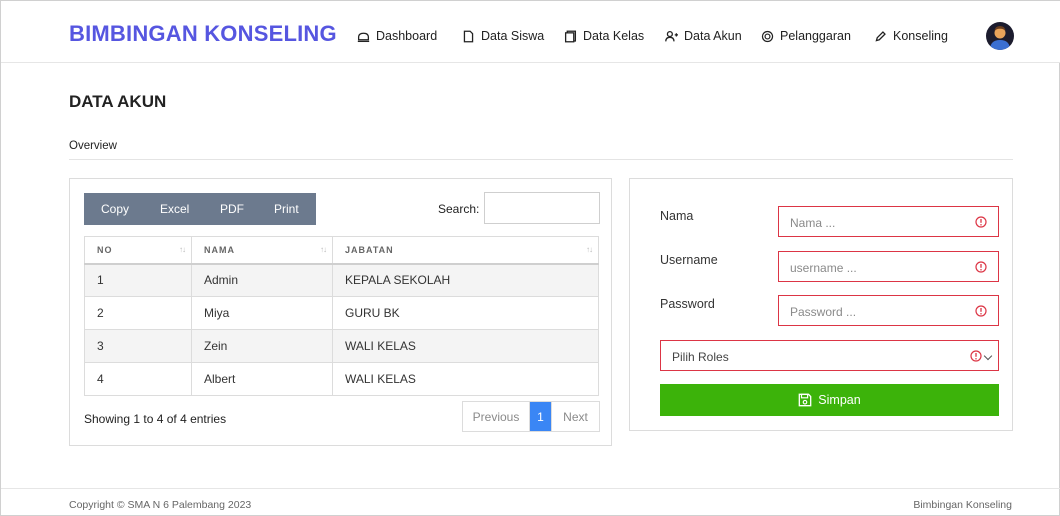 This screenshot has width=1060, height=516. I want to click on copy-icon, so click(570, 36).